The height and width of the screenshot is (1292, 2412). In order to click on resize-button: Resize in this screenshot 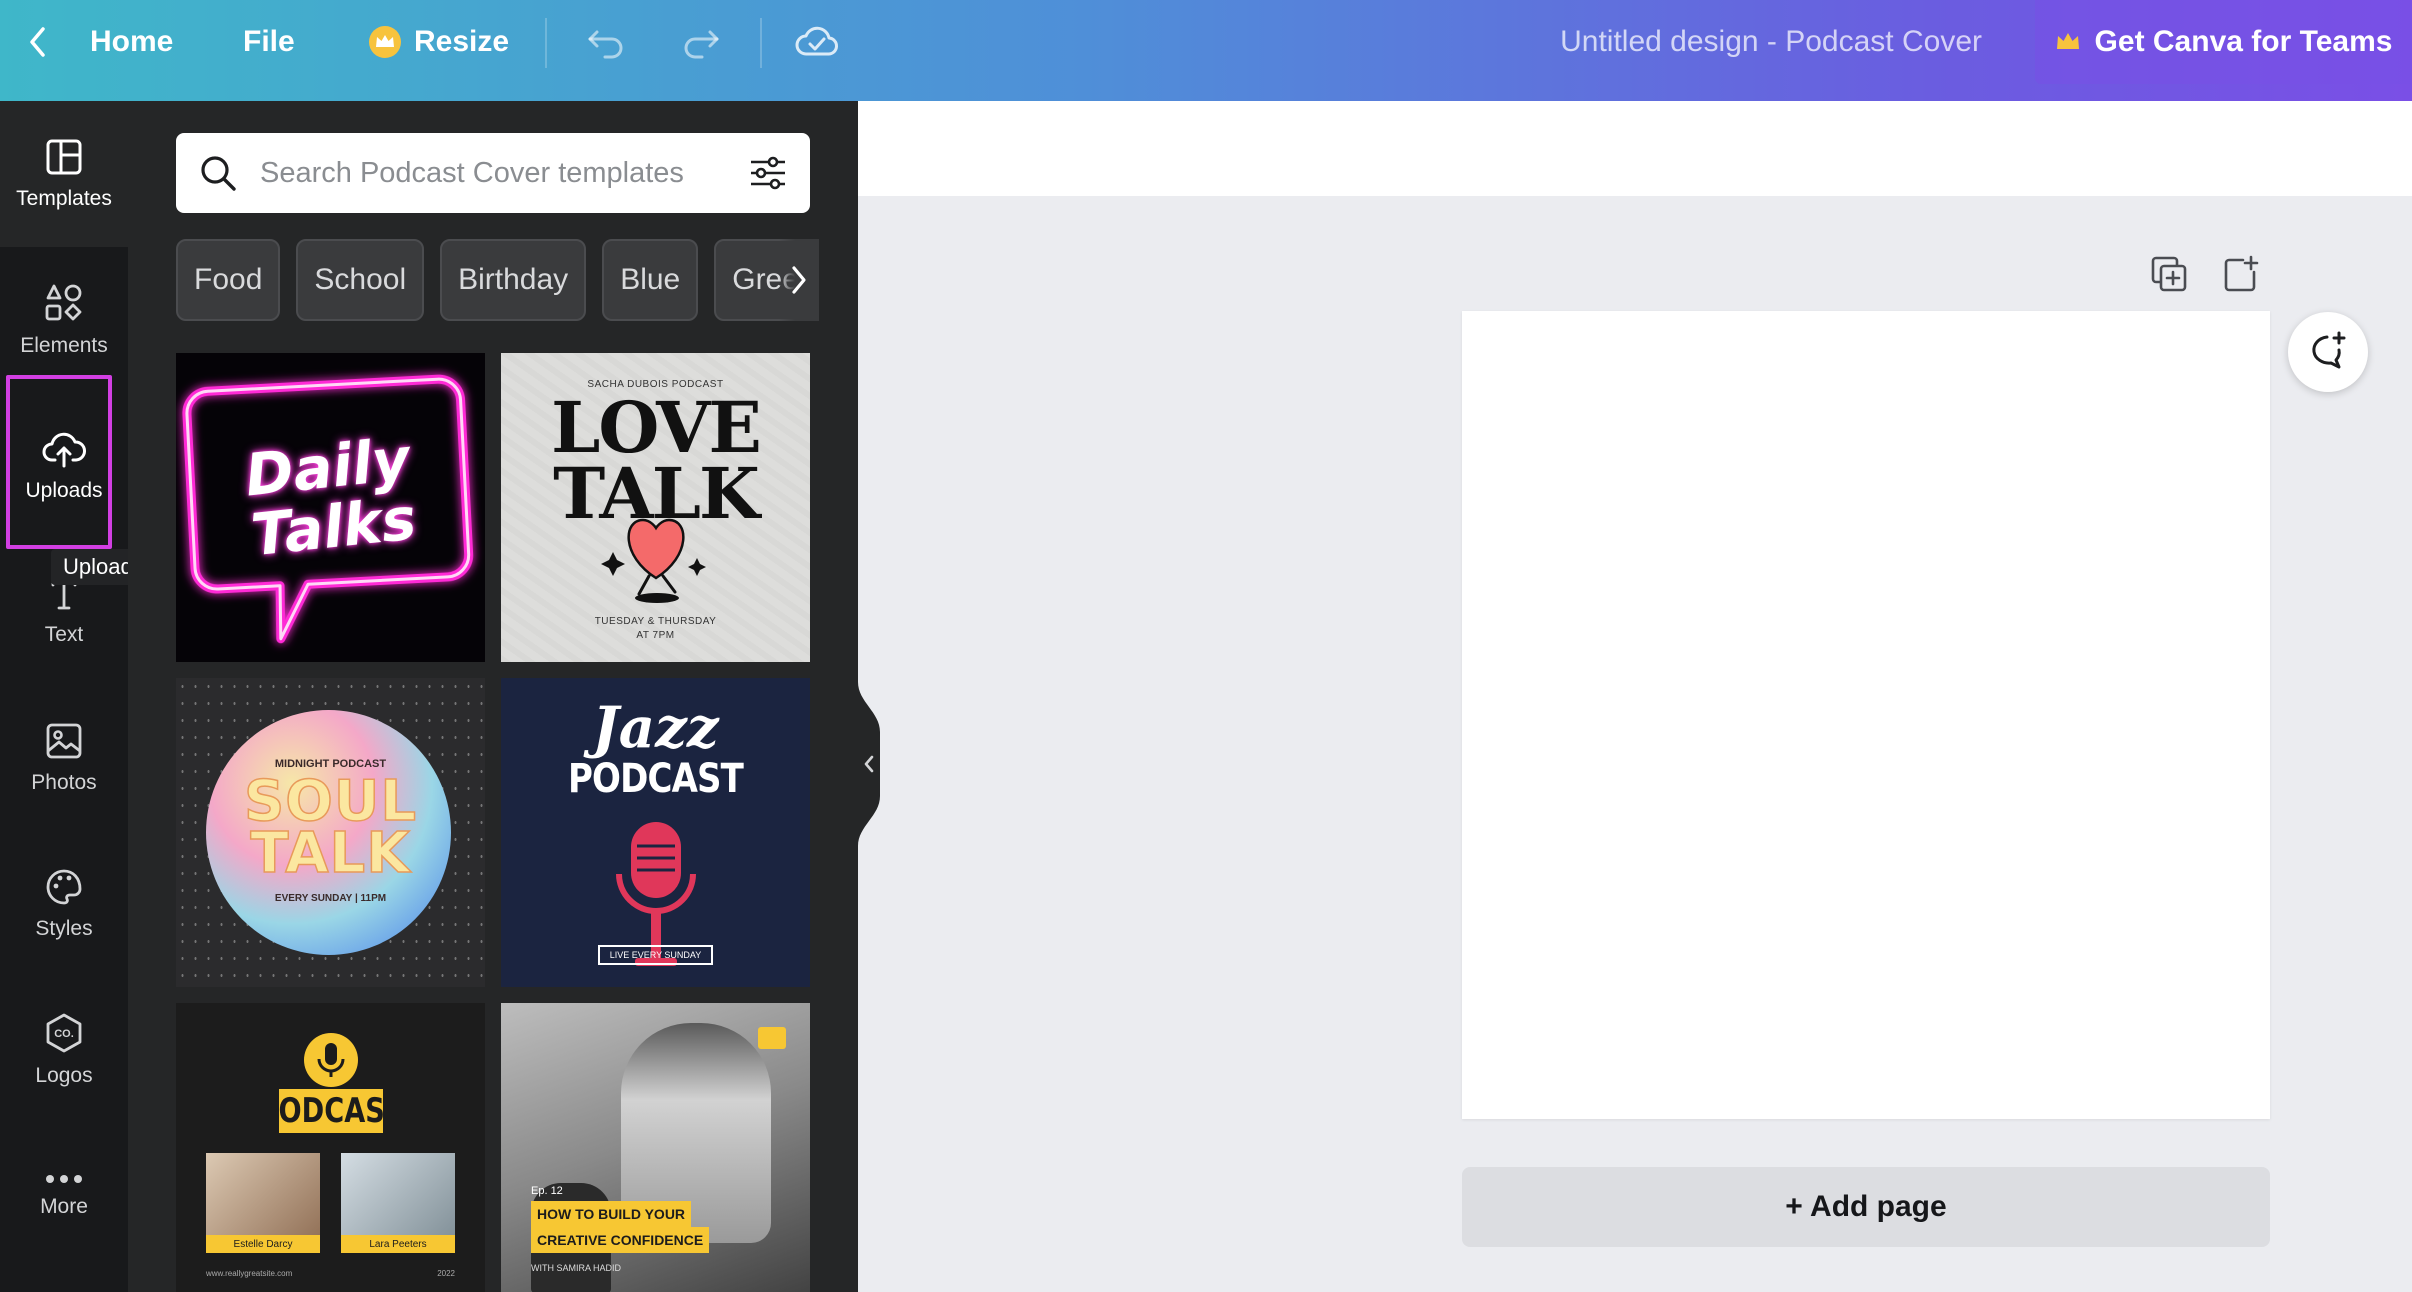, I will do `click(438, 42)`.